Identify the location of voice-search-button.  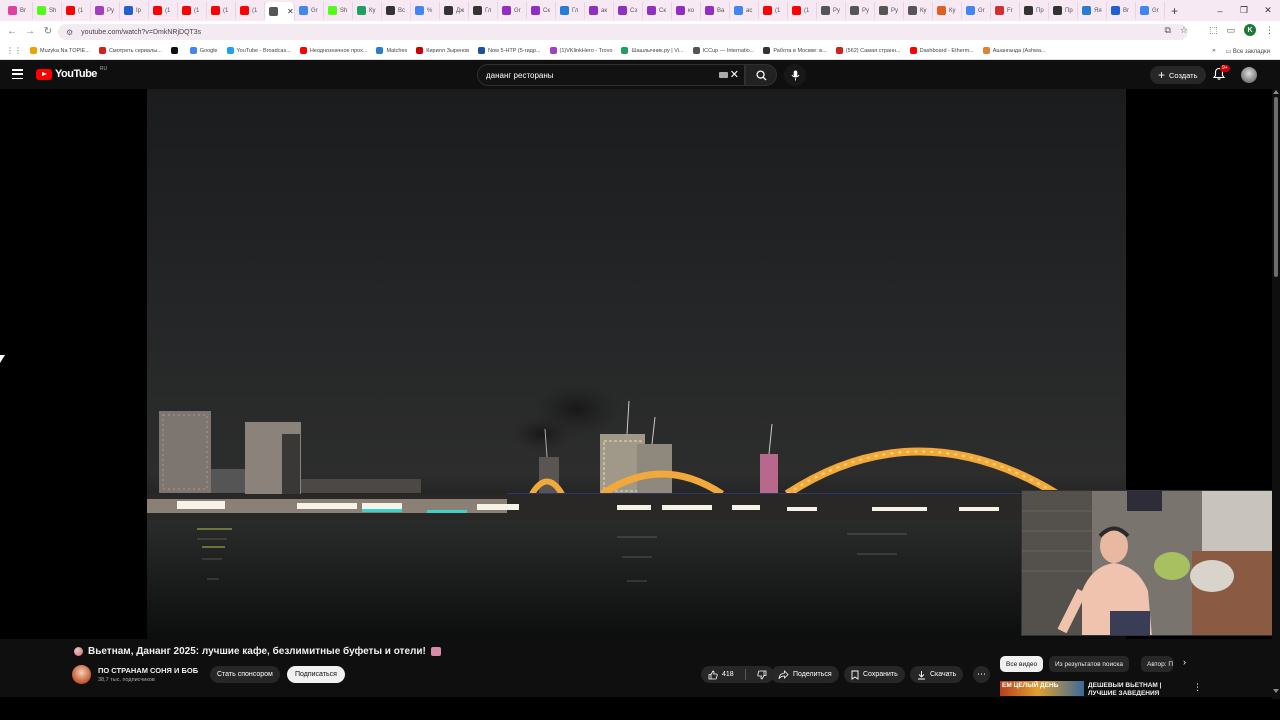
(795, 75).